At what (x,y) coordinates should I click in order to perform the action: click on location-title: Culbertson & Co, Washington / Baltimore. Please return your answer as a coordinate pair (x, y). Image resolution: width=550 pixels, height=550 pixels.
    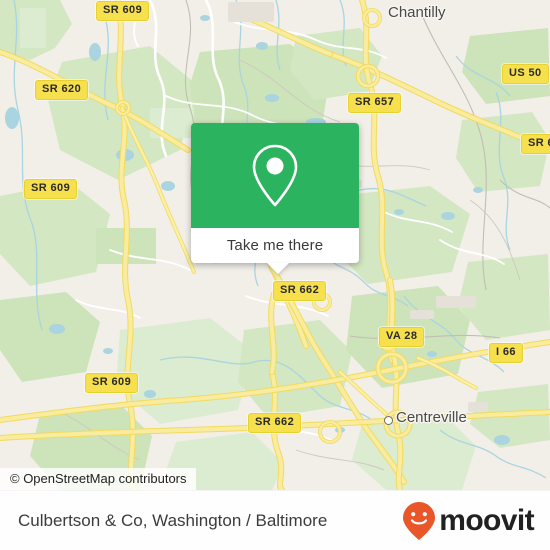
    Looking at the image, I should click on (173, 520).